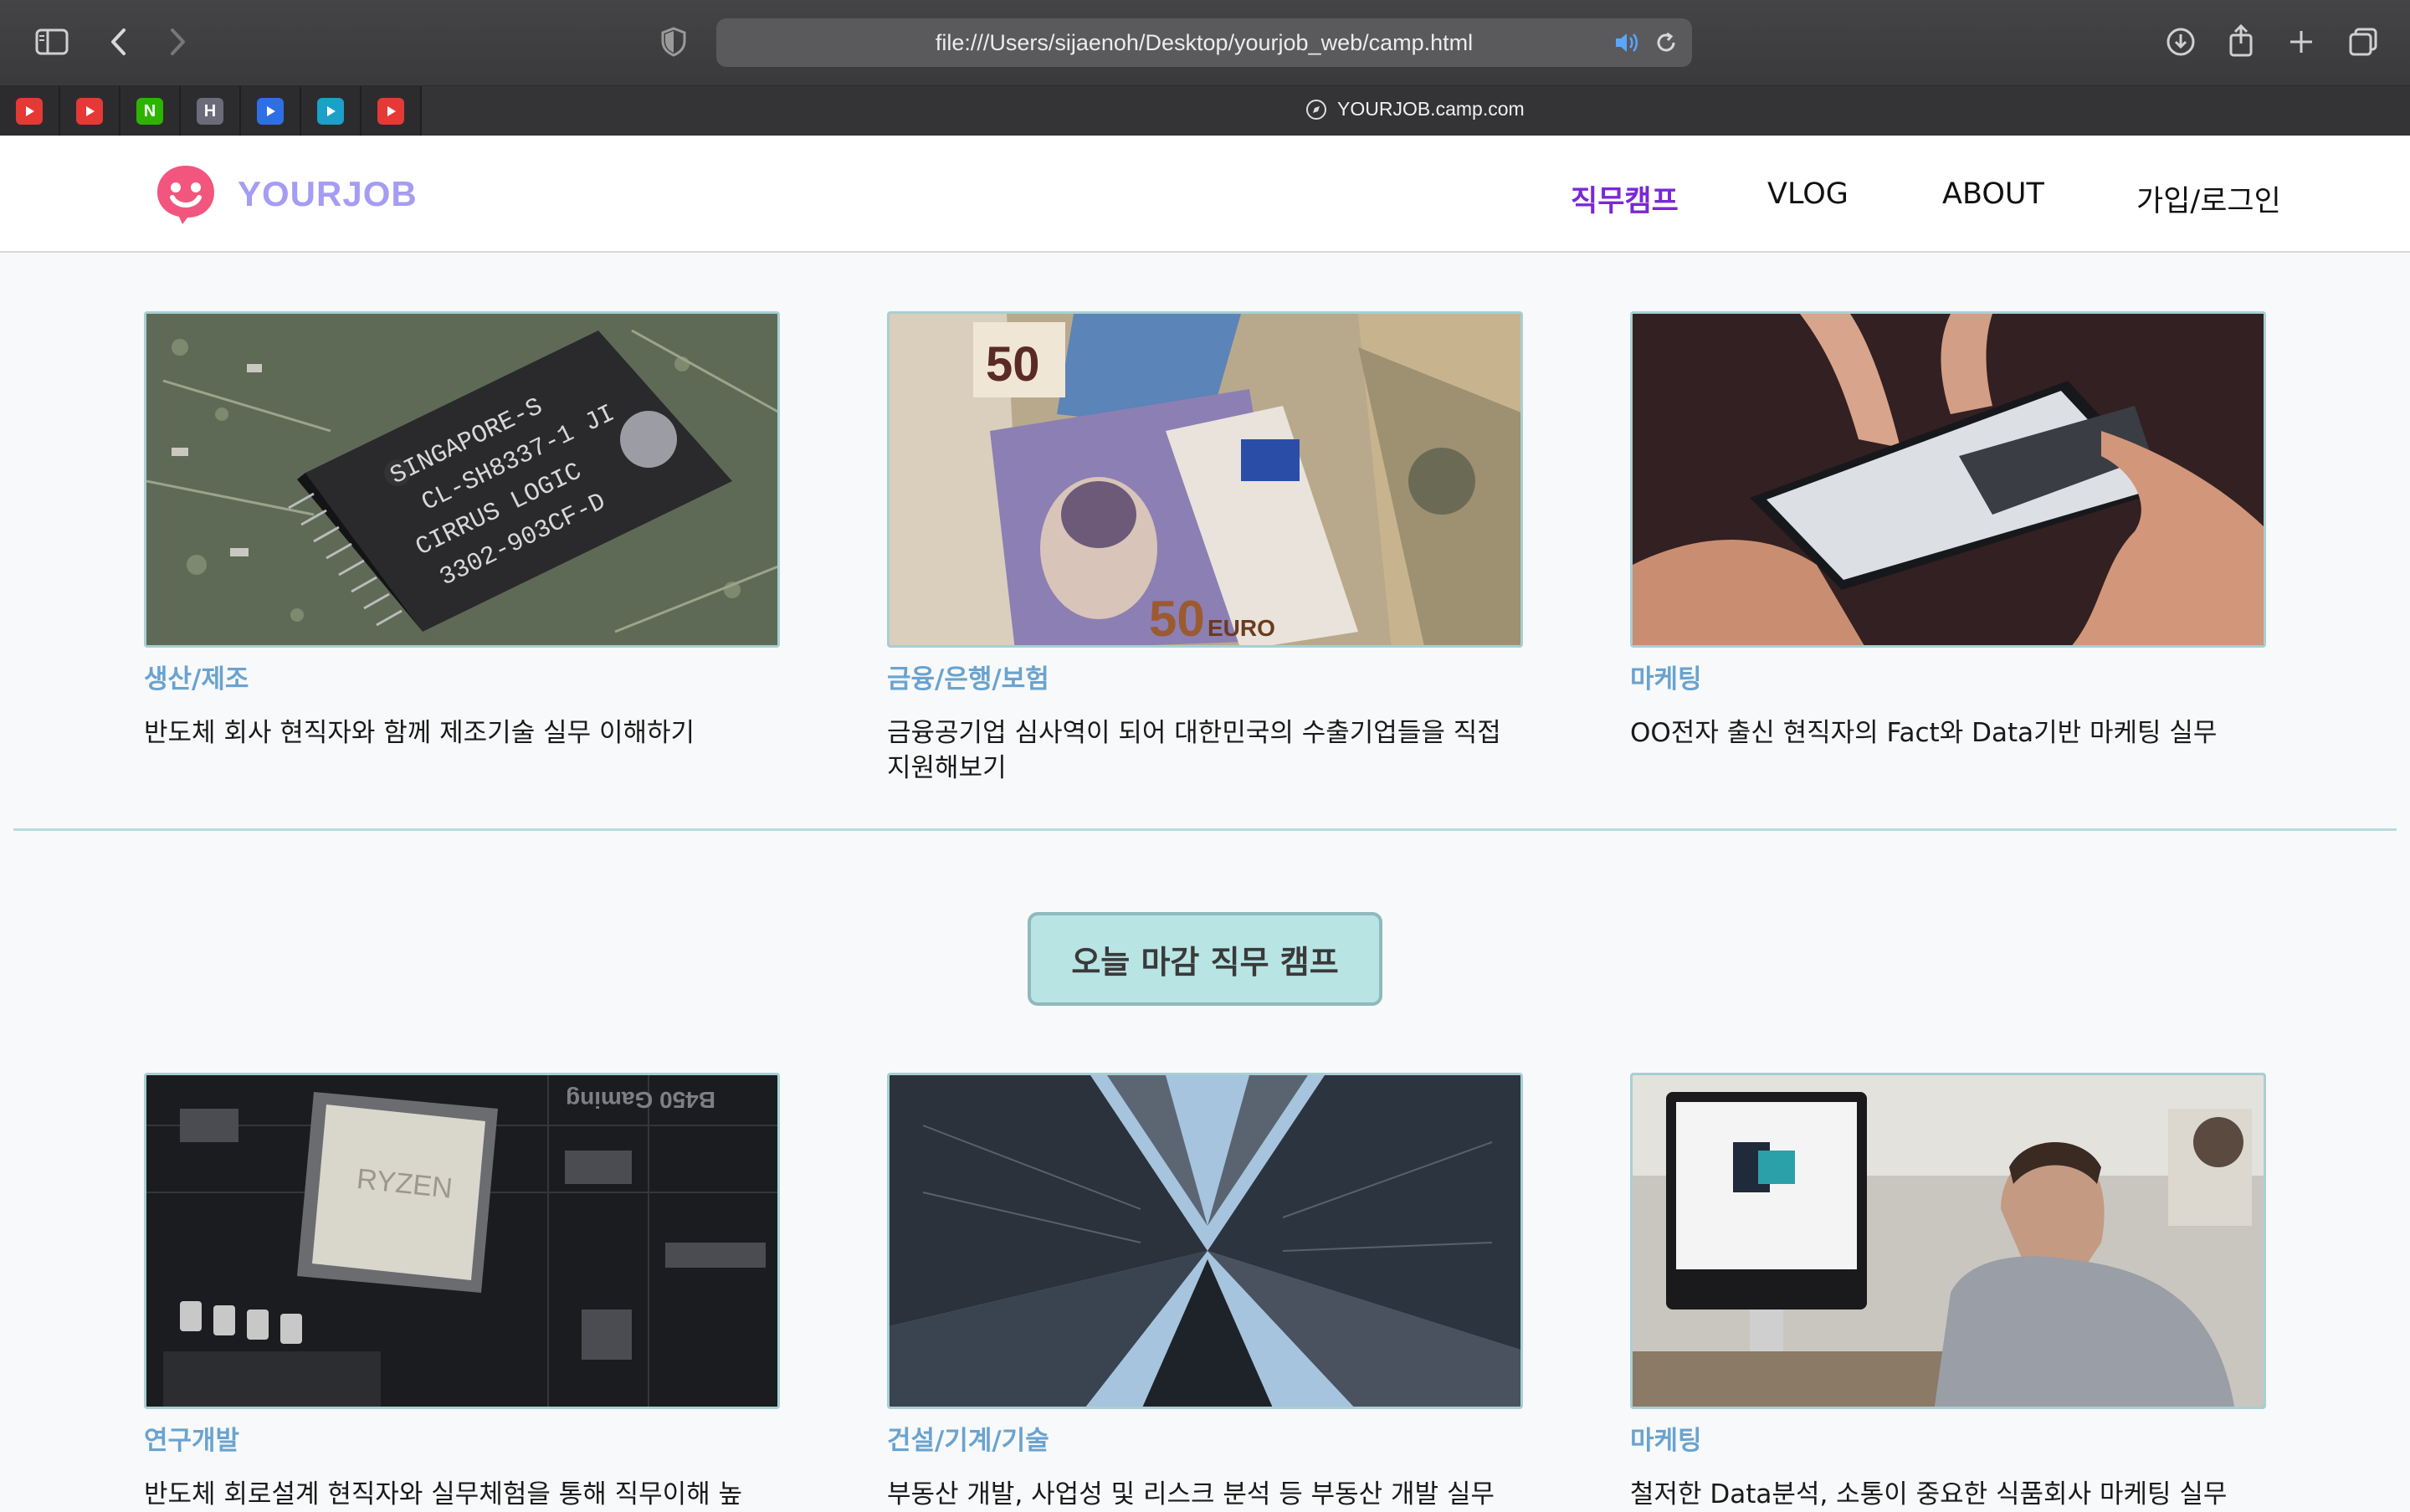  I want to click on camp-card-category: 생산/제조, so click(196, 679).